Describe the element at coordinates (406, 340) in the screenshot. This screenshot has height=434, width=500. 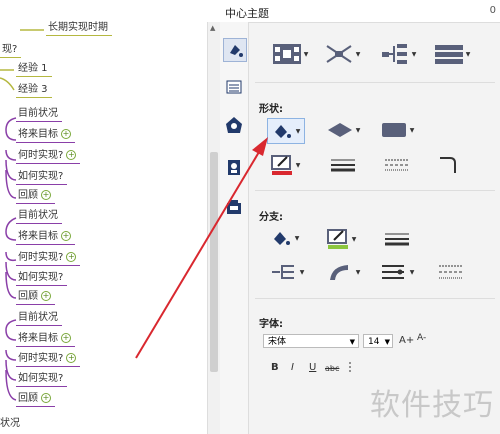
I see `font-grow-button: A+` at that location.